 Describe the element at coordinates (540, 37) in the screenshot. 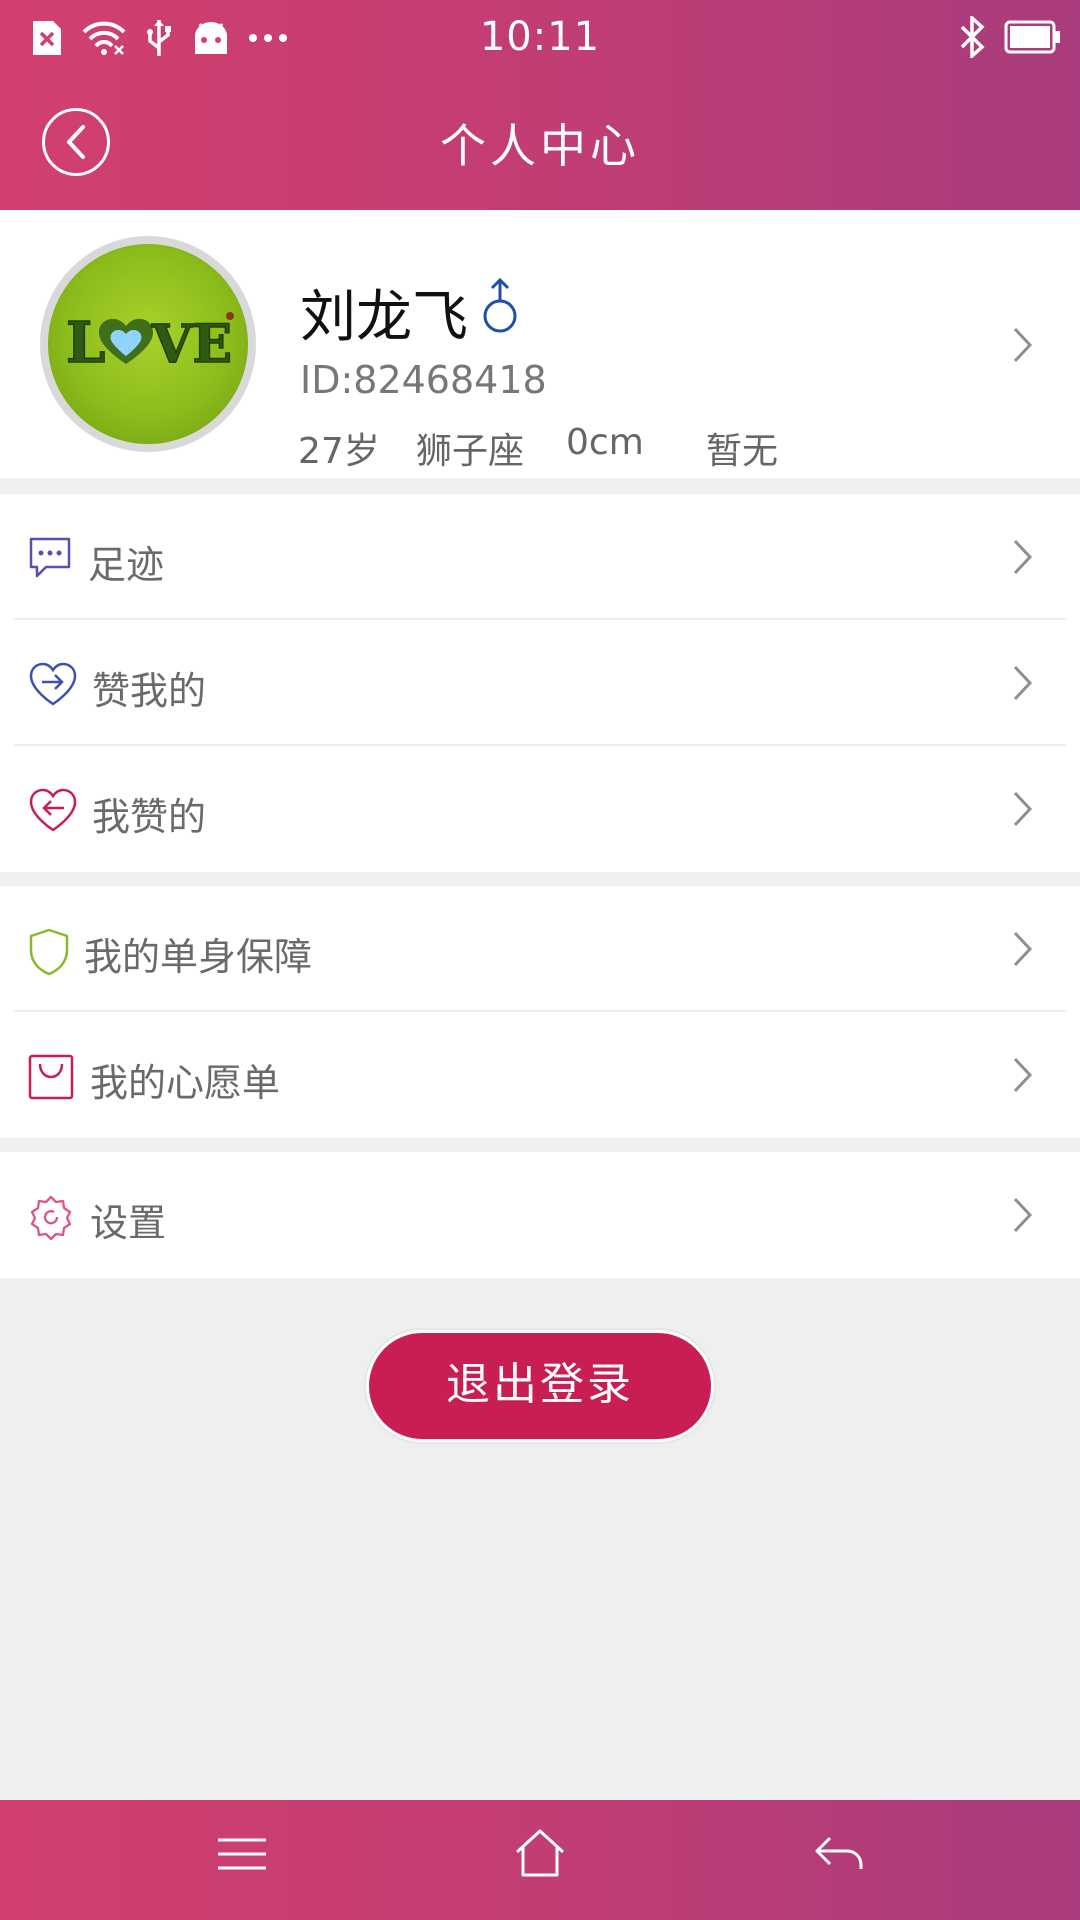

I see `status-time: 10:11` at that location.